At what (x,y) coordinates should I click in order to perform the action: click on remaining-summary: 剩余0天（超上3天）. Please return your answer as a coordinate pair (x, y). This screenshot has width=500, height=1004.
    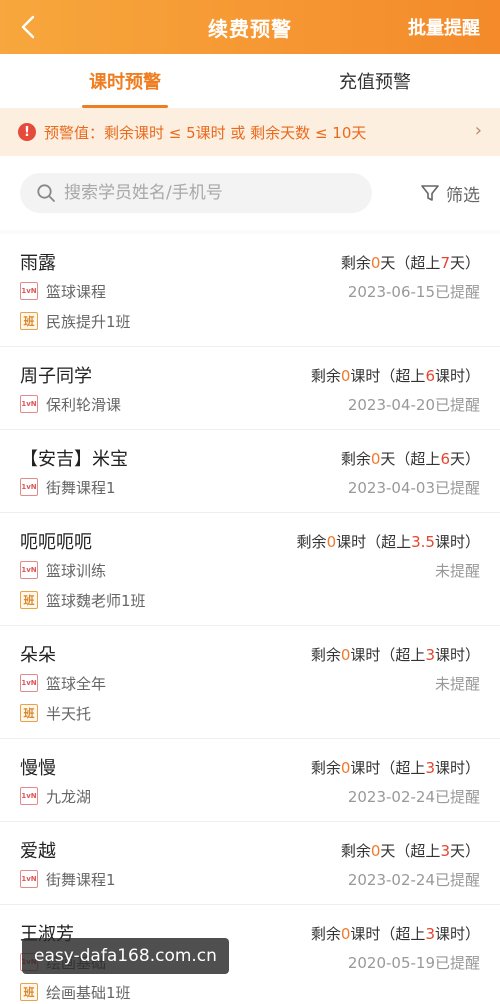
    Looking at the image, I should click on (410, 850).